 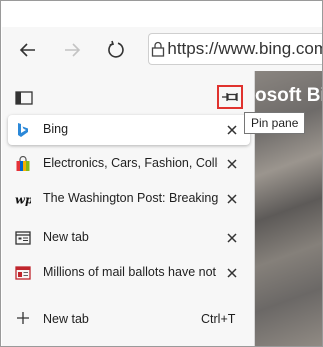 I want to click on page-title-fragment: osoft Bin, so click(x=288, y=95).